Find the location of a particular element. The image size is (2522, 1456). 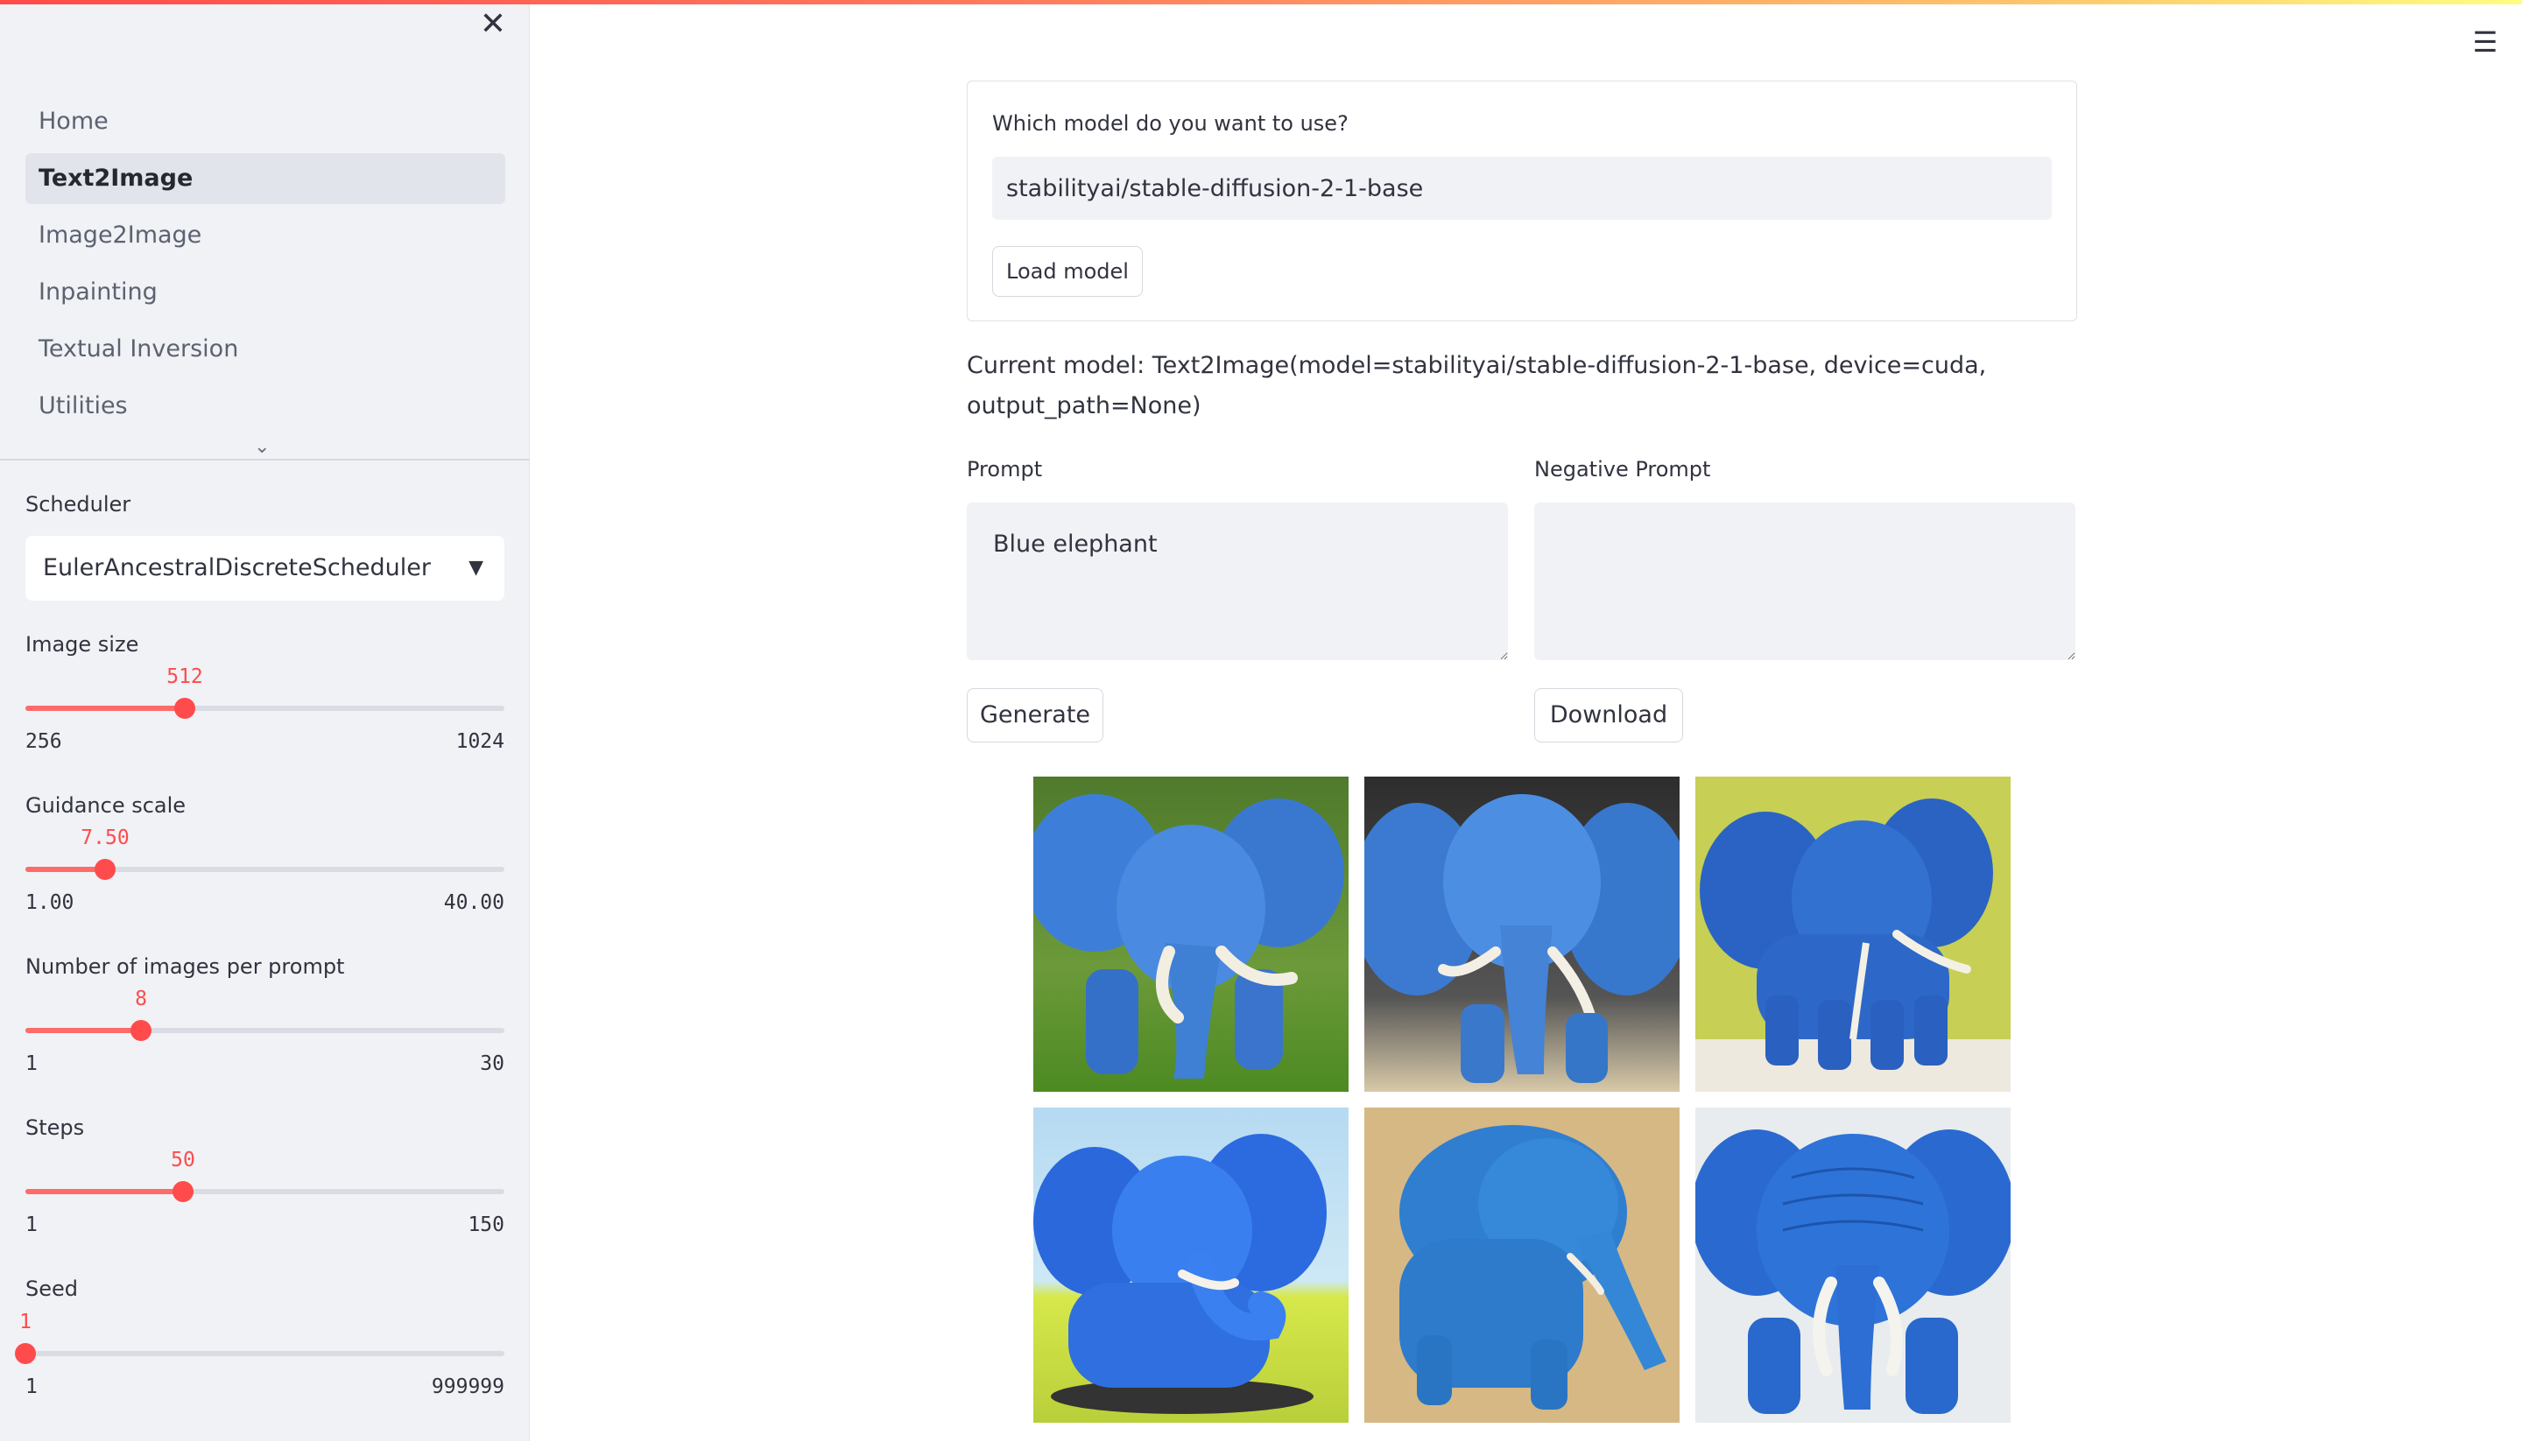

load-model-button: Load model is located at coordinates (1067, 271).